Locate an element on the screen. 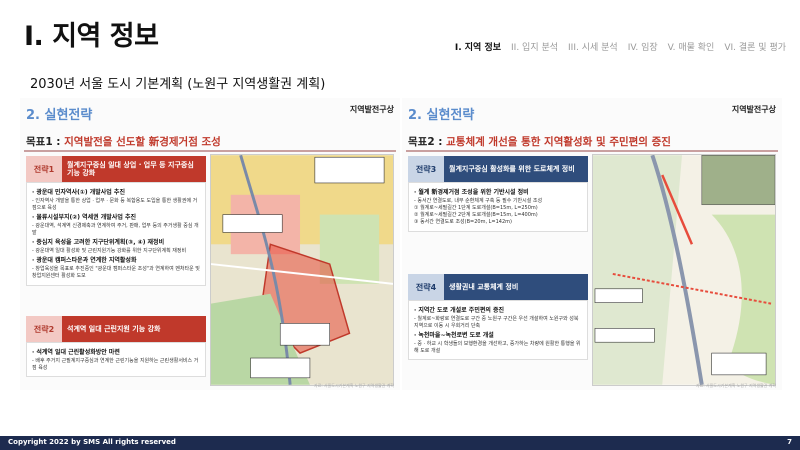 This screenshot has width=800, height=450. strategy-tag: 전략2 is located at coordinates (44, 329).